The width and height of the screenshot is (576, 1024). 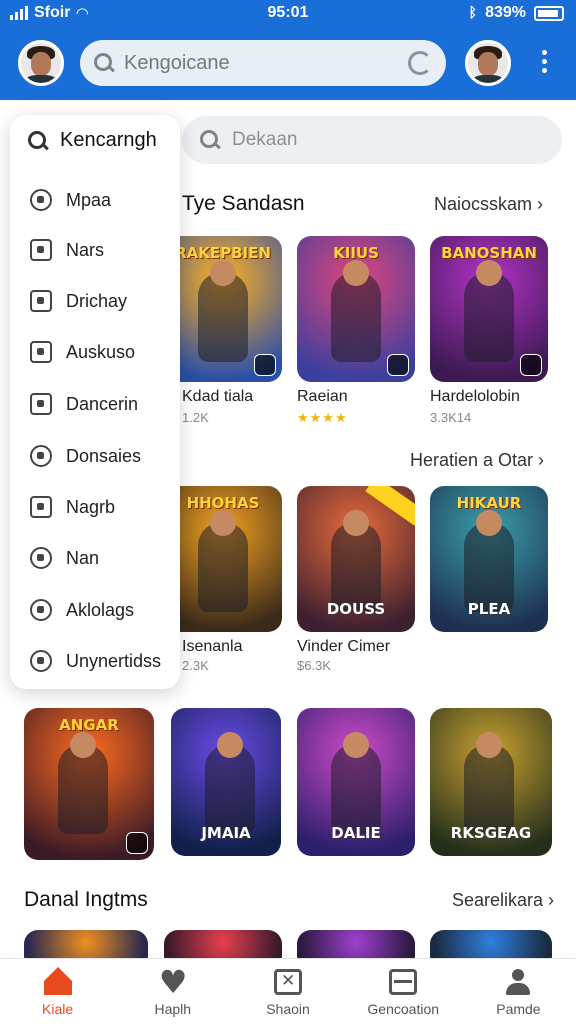 What do you see at coordinates (489, 609) in the screenshot?
I see `game-card-subtitle: PLEA` at bounding box center [489, 609].